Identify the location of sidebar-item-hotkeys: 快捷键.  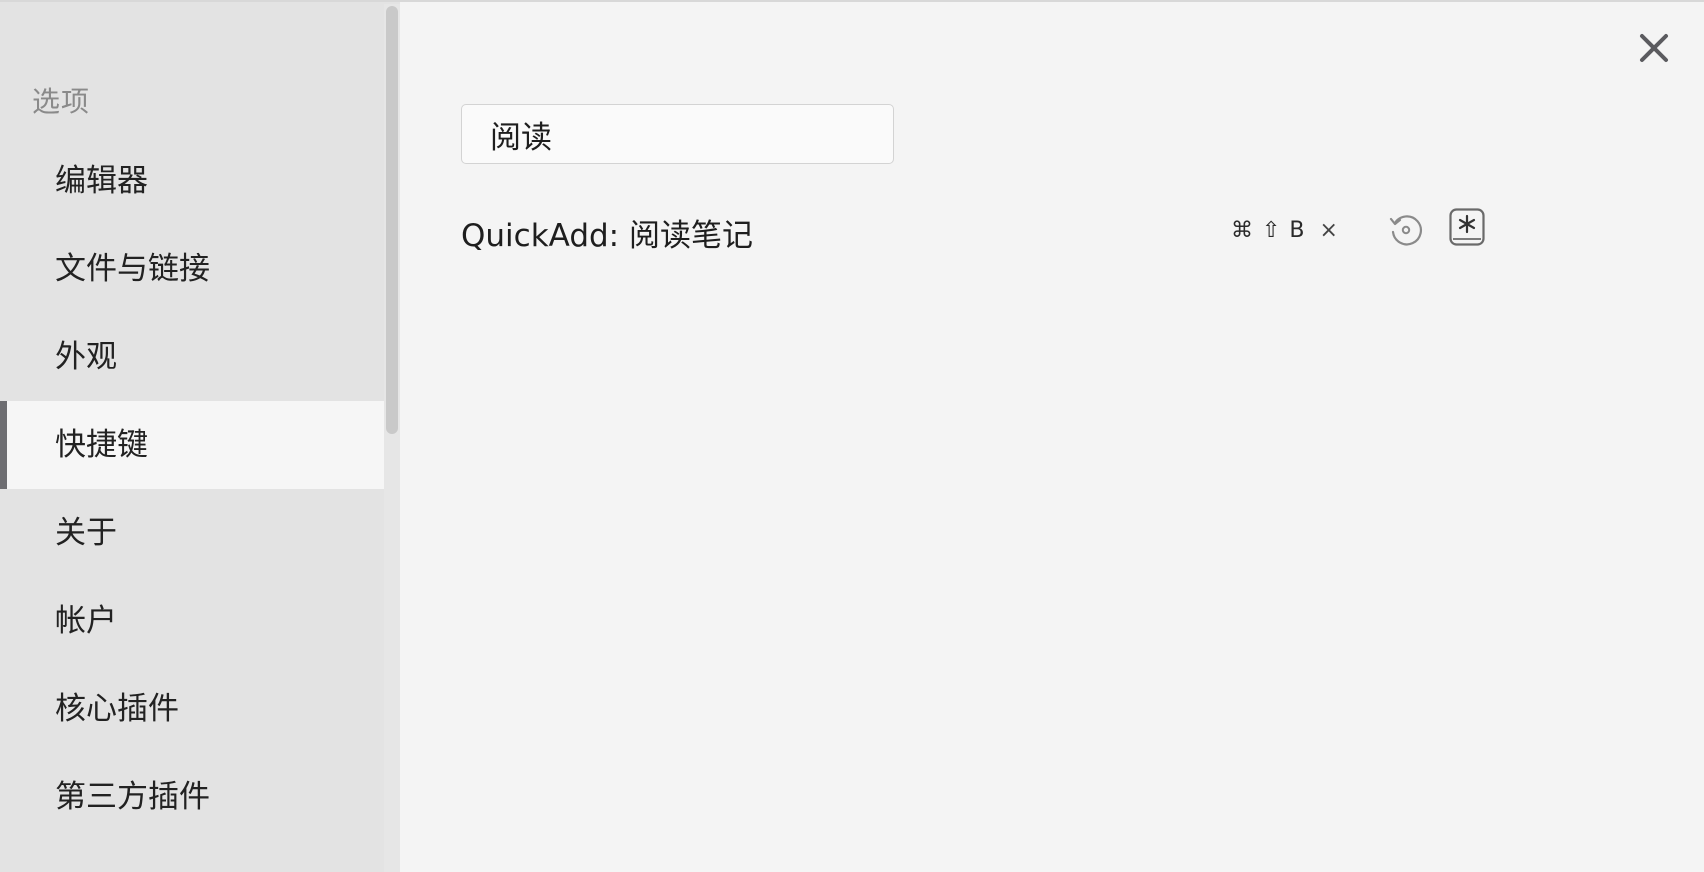
(192, 445).